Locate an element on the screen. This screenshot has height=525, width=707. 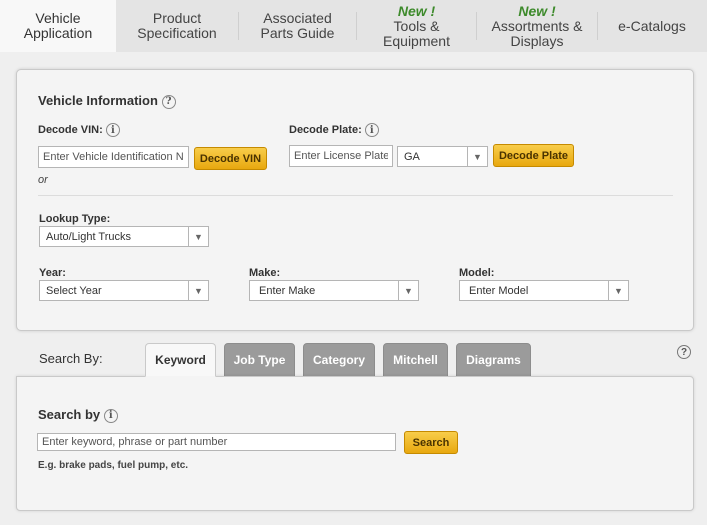
vehicle-information-title: Vehicle Information ? is located at coordinates (107, 101).